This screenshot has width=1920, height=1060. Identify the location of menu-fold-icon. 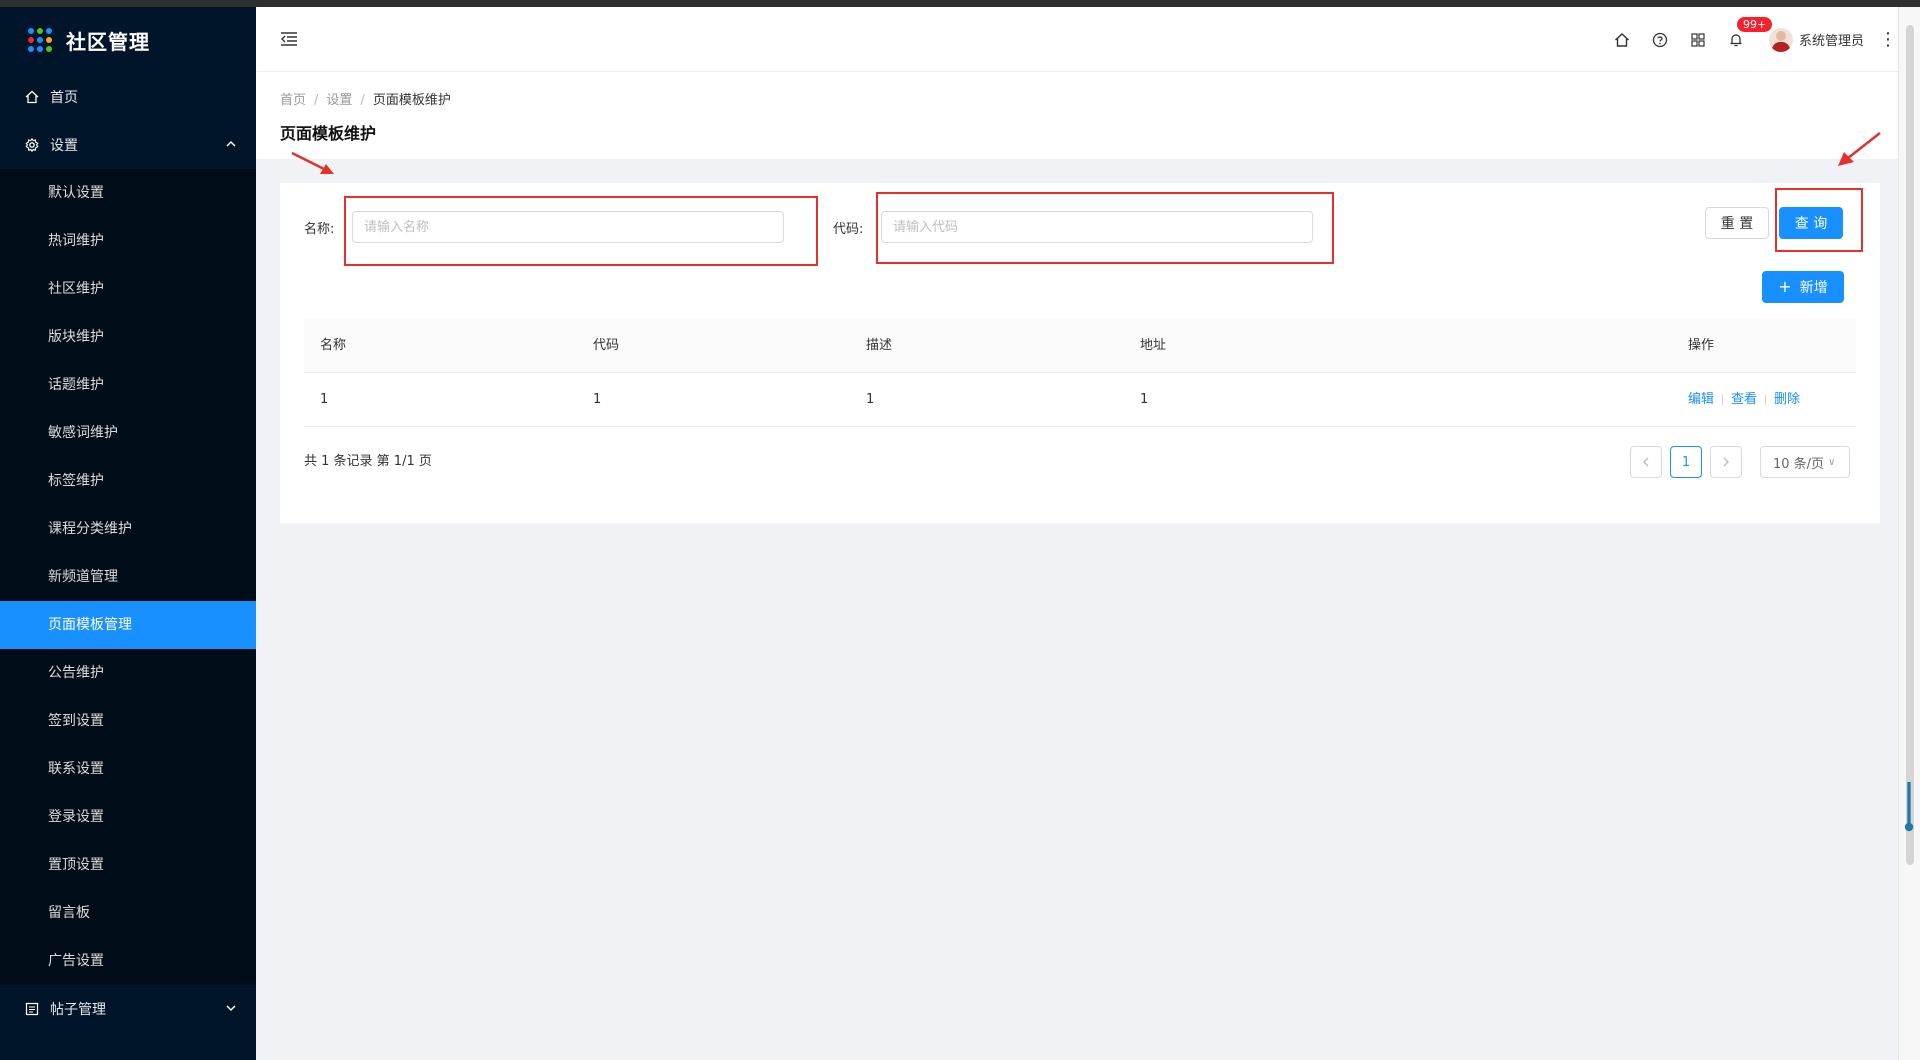
(289, 39).